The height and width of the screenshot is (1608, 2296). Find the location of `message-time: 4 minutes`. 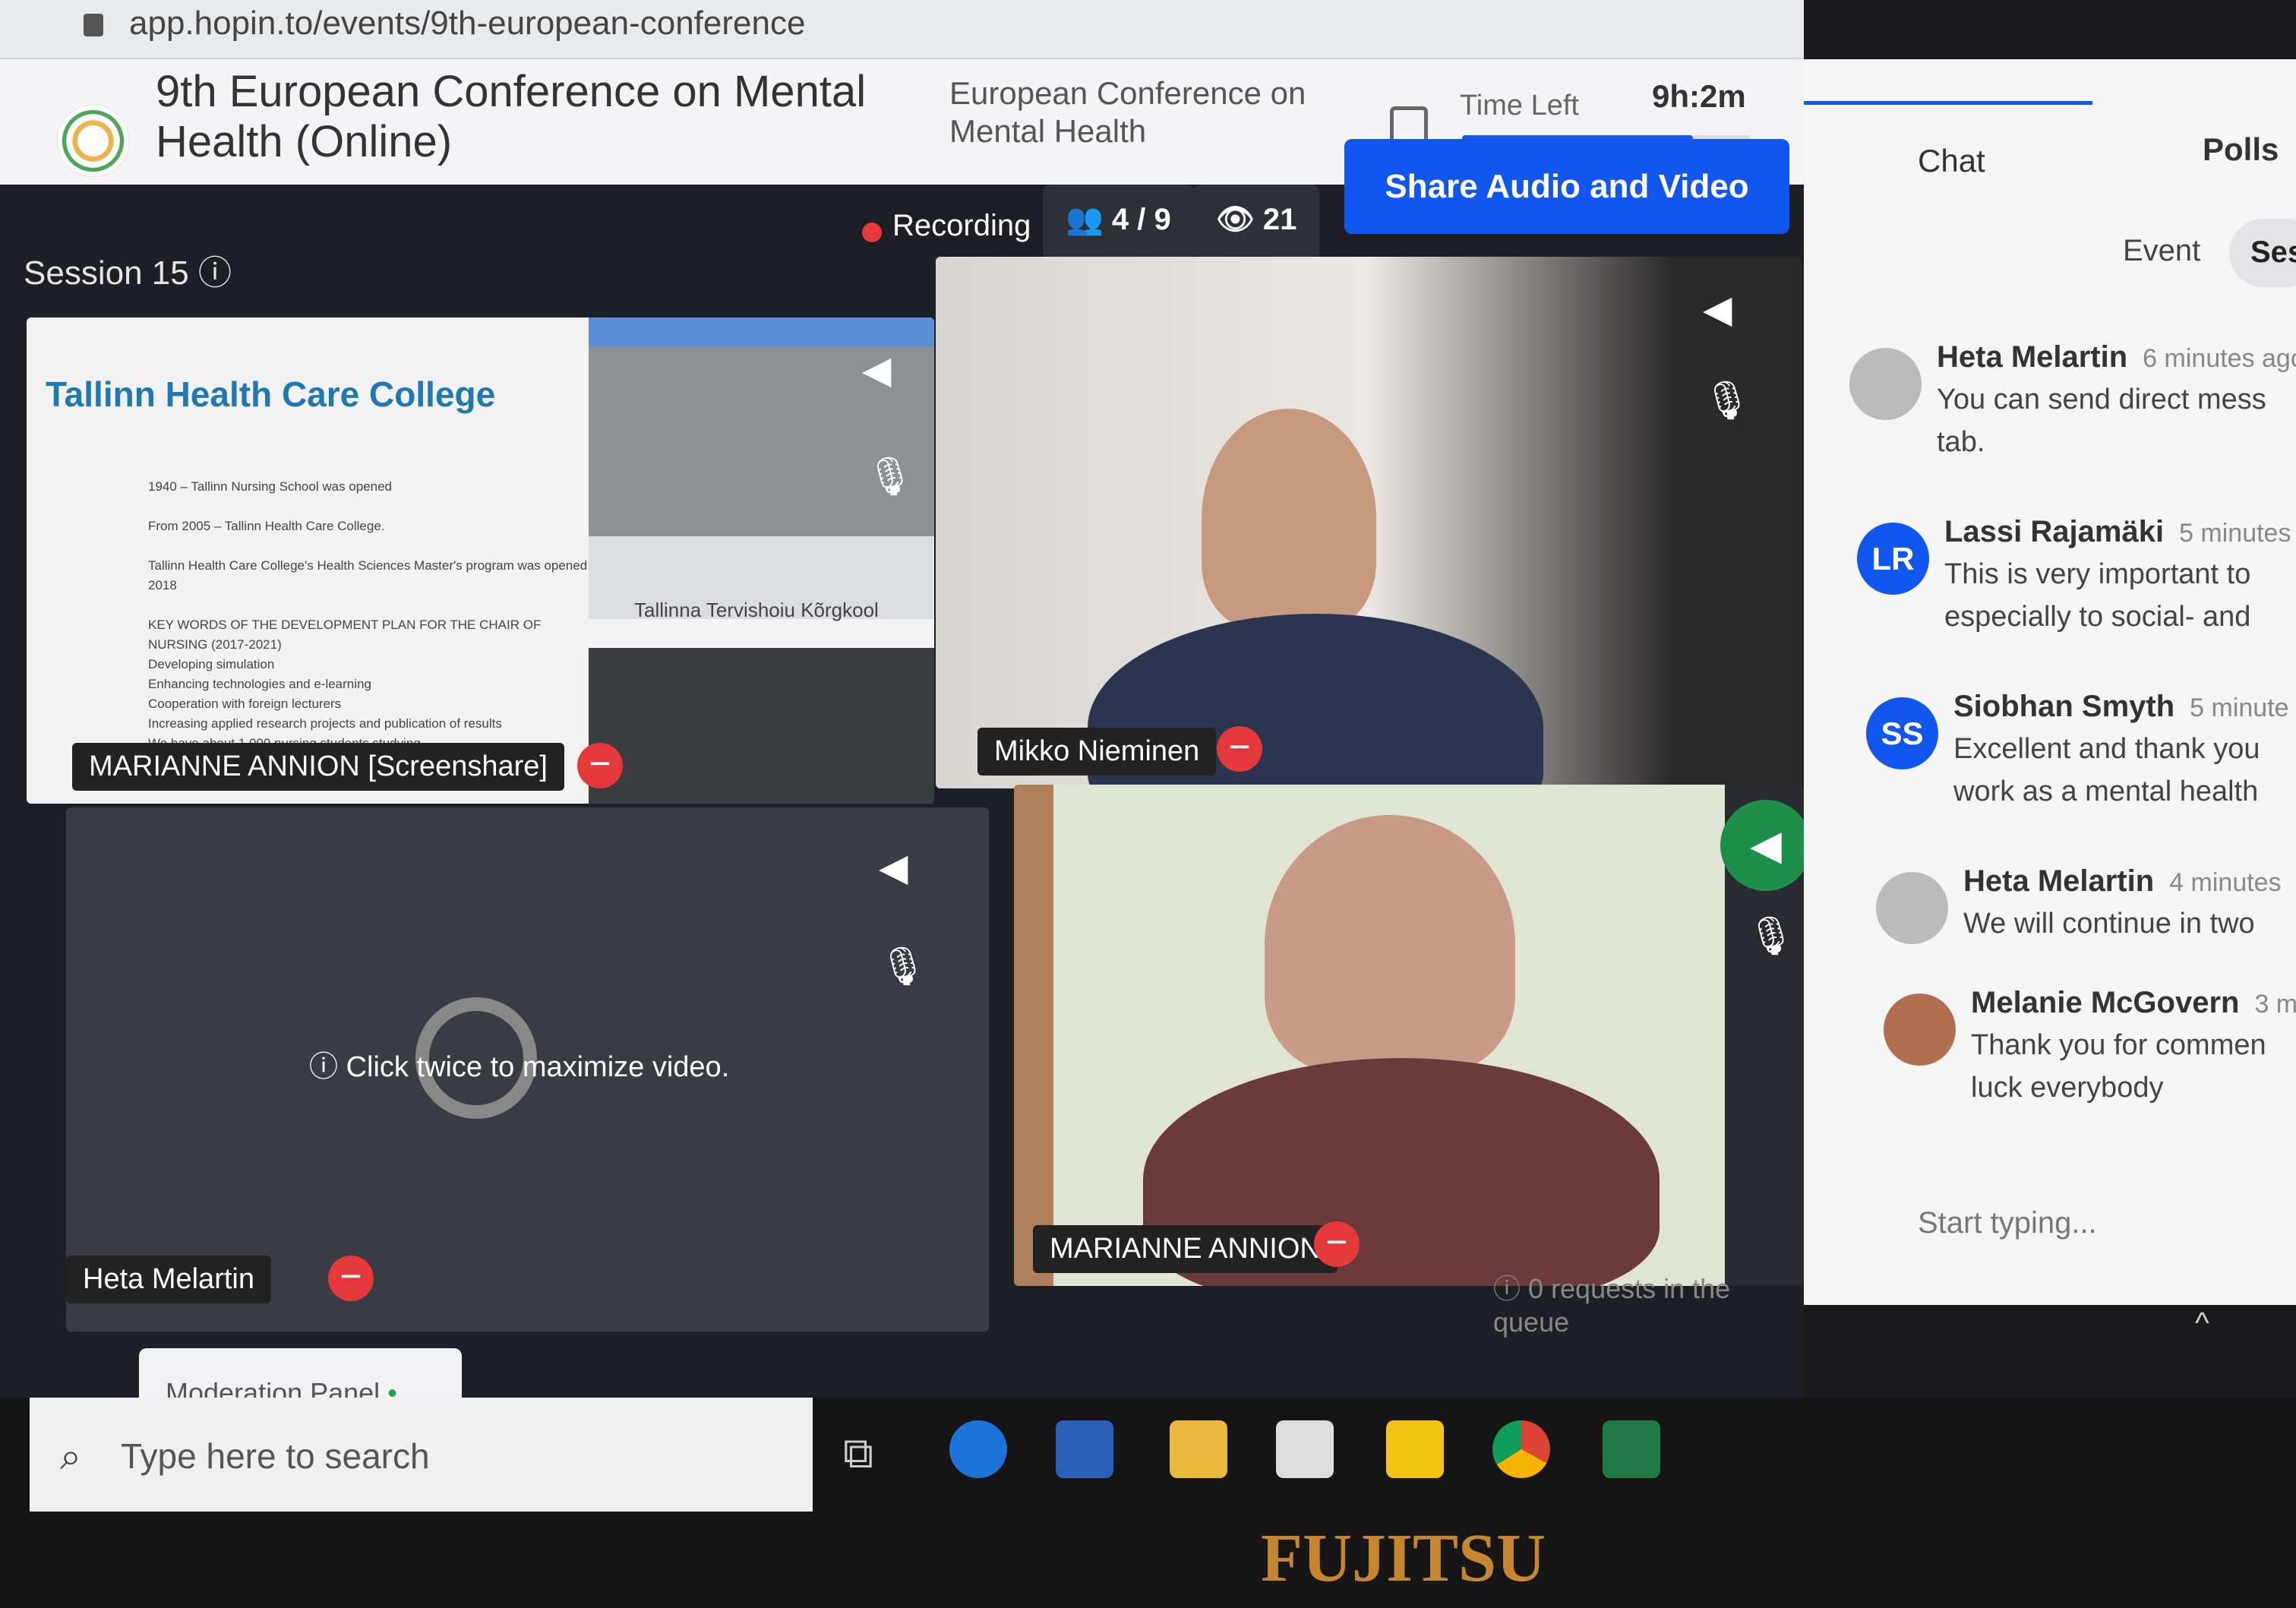

message-time: 4 minutes is located at coordinates (2225, 883).